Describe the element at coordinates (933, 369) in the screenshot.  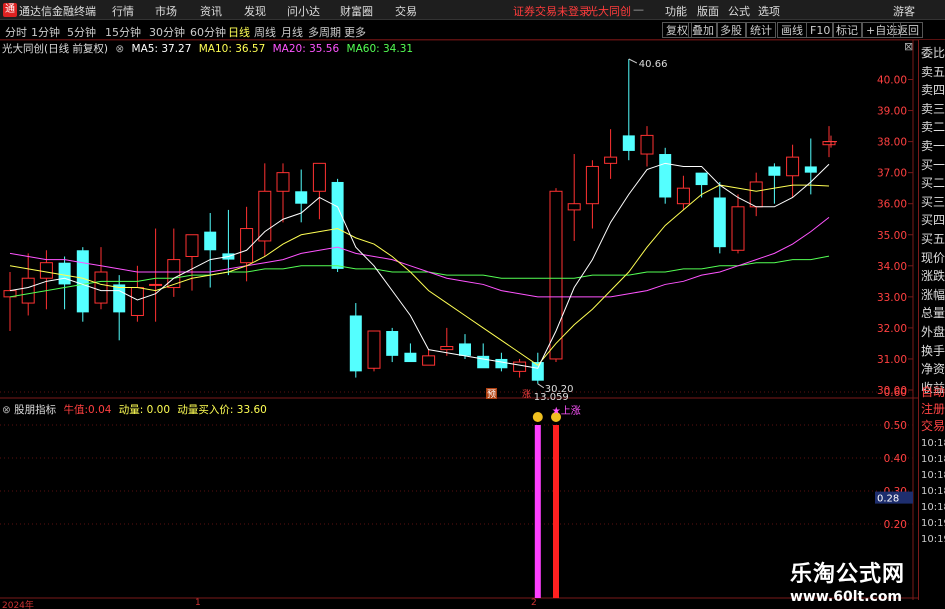
I see `side-item-17: 净资` at that location.